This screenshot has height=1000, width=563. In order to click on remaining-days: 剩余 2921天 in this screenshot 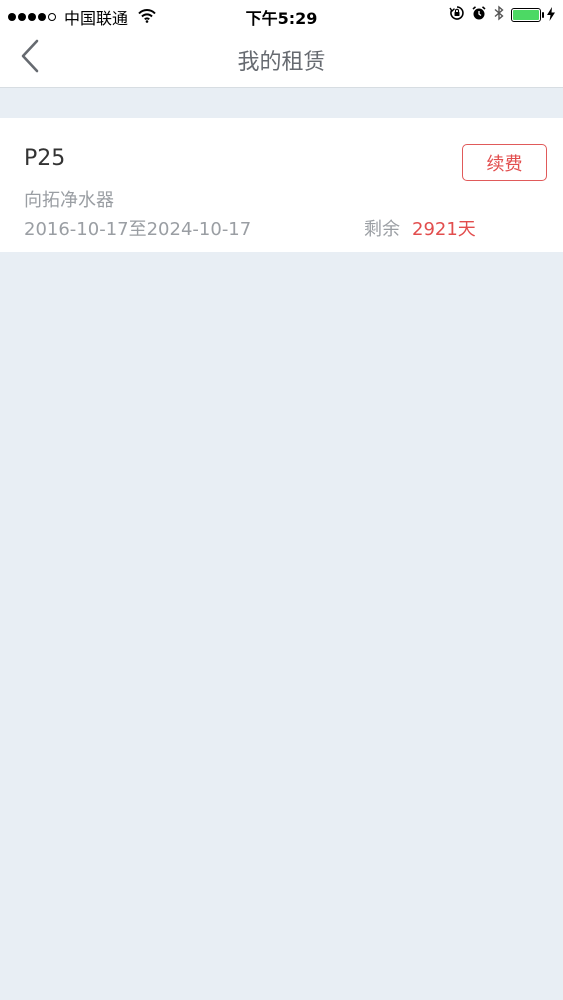, I will do `click(420, 228)`.